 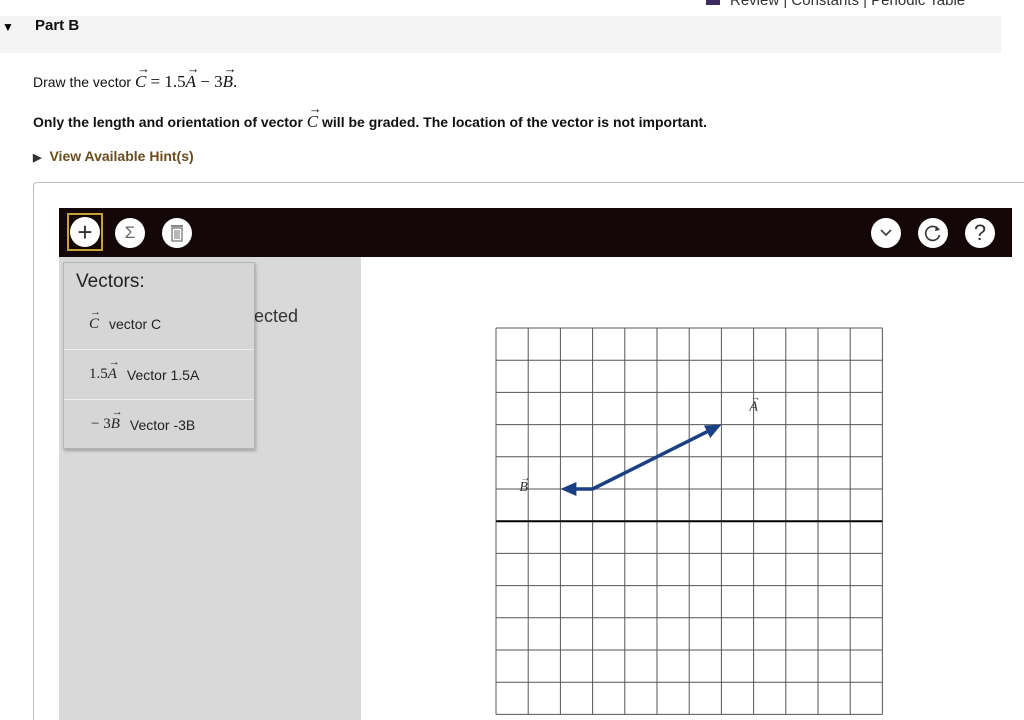 What do you see at coordinates (186, 76) in the screenshot?
I see `equation: → C = 1.5 → A − 3 → B.` at bounding box center [186, 76].